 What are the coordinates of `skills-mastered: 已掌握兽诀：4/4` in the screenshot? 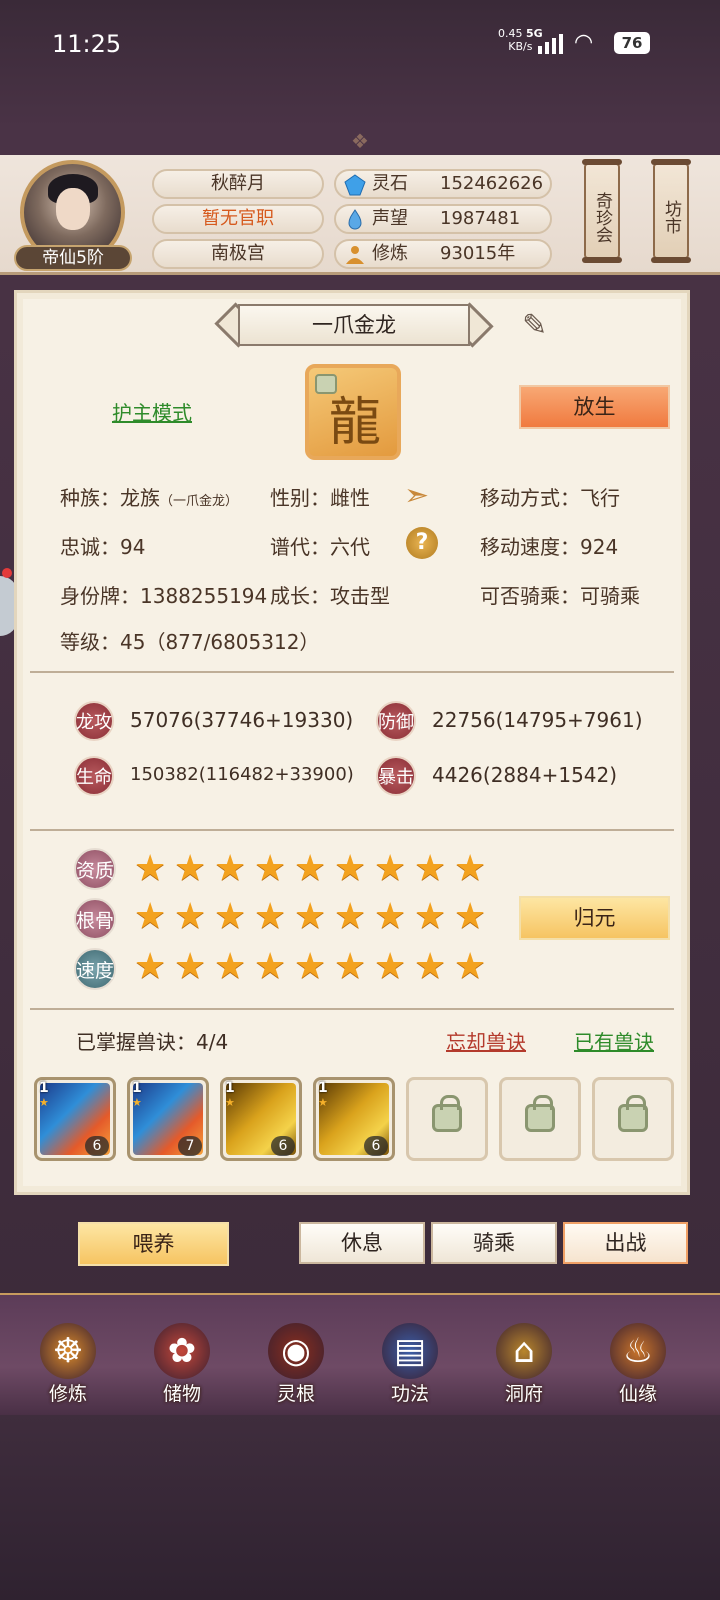 It's located at (152, 1042).